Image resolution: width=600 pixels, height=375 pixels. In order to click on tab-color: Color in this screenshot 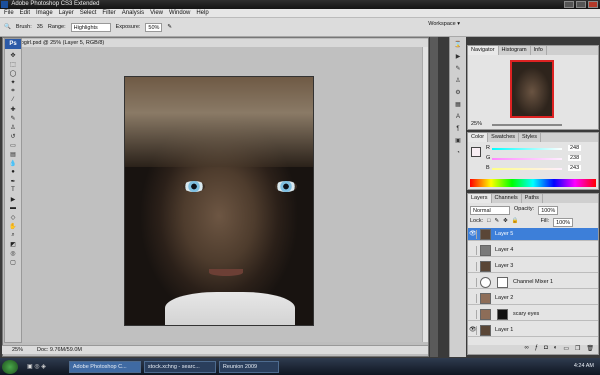, I will do `click(478, 137)`.